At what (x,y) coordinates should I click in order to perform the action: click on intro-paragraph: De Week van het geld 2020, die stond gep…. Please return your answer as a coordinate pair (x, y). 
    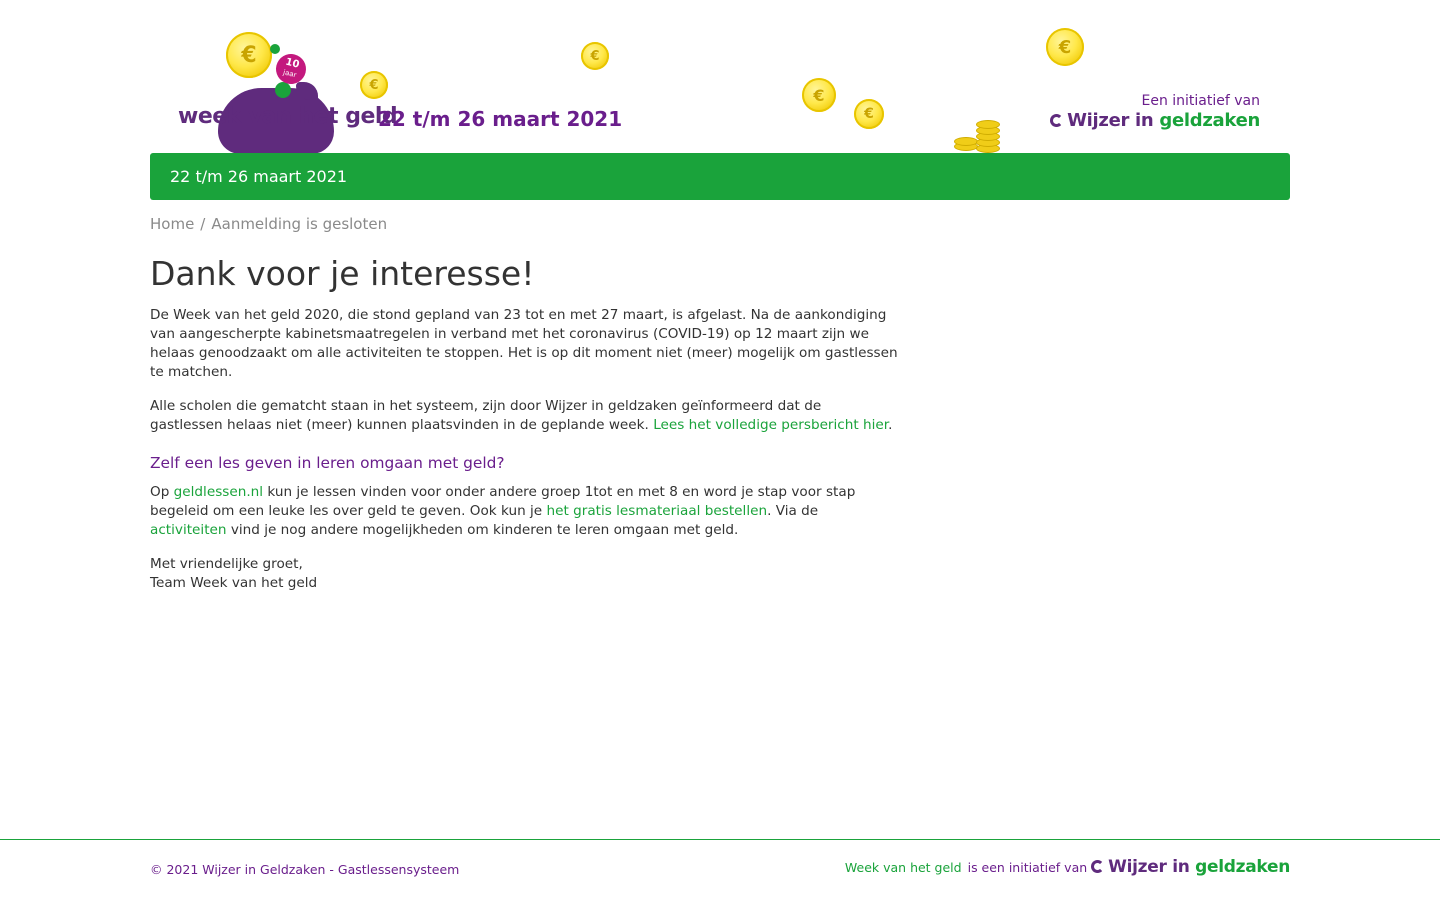
    Looking at the image, I should click on (524, 343).